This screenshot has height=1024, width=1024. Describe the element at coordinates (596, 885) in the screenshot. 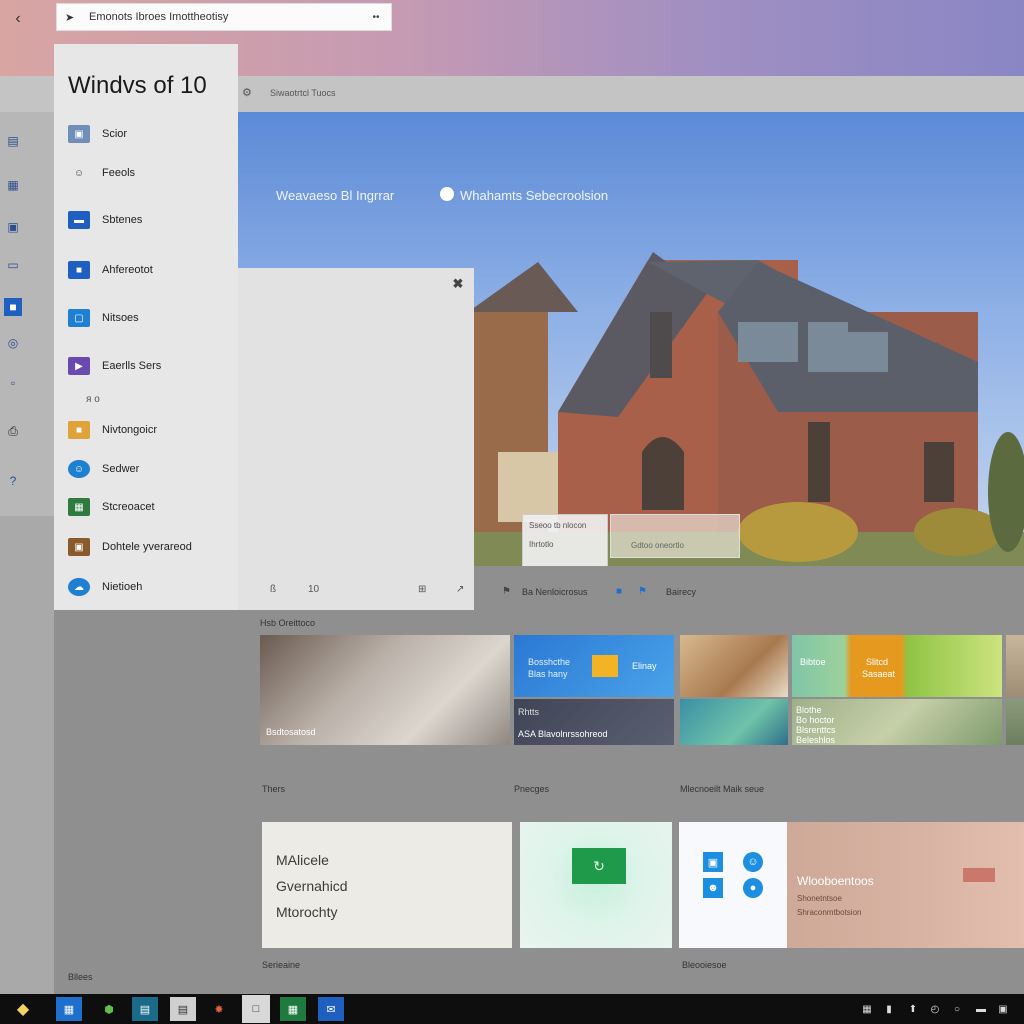

I see `tile-mint: ↻` at that location.